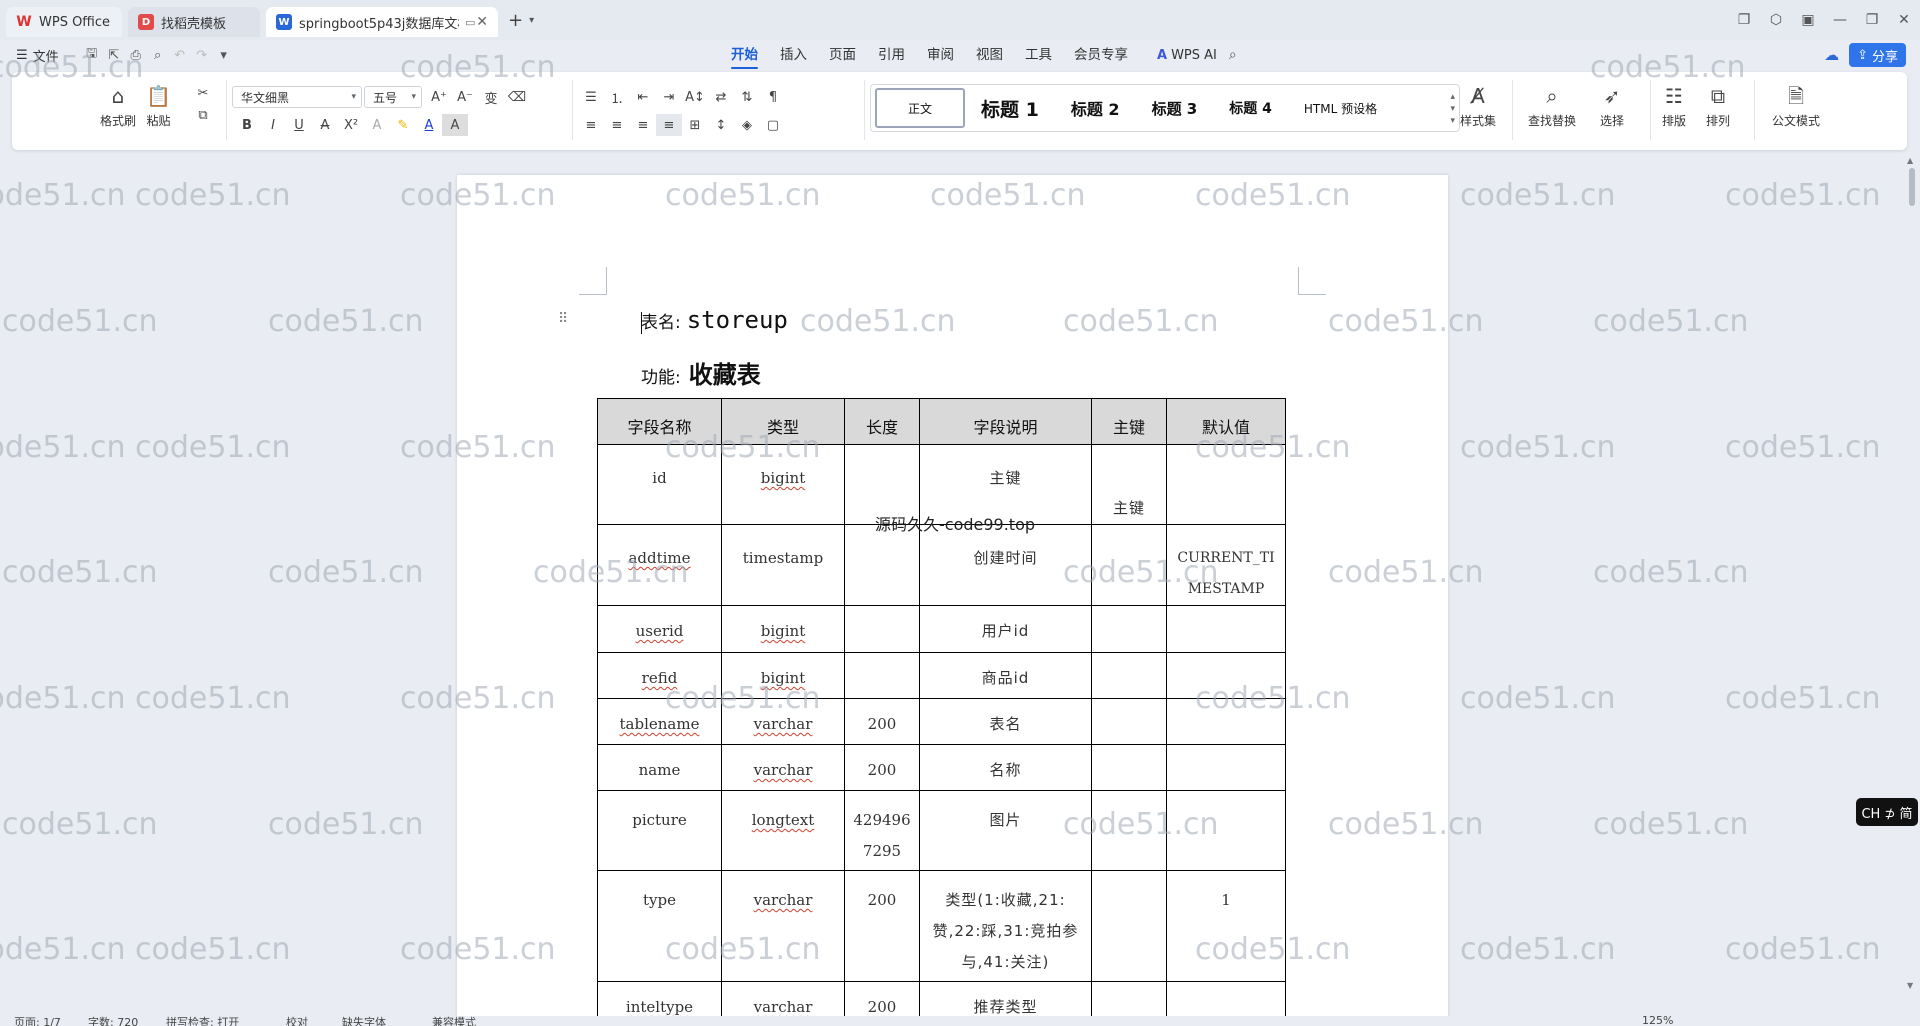  I want to click on tab-home: 开始, so click(744, 55).